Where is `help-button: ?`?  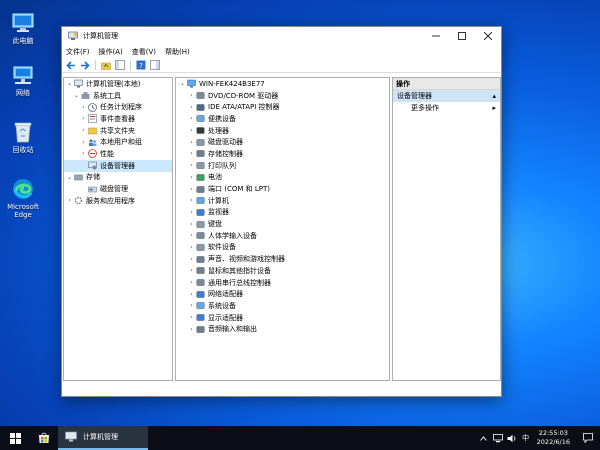
help-button: ? is located at coordinates (141, 65).